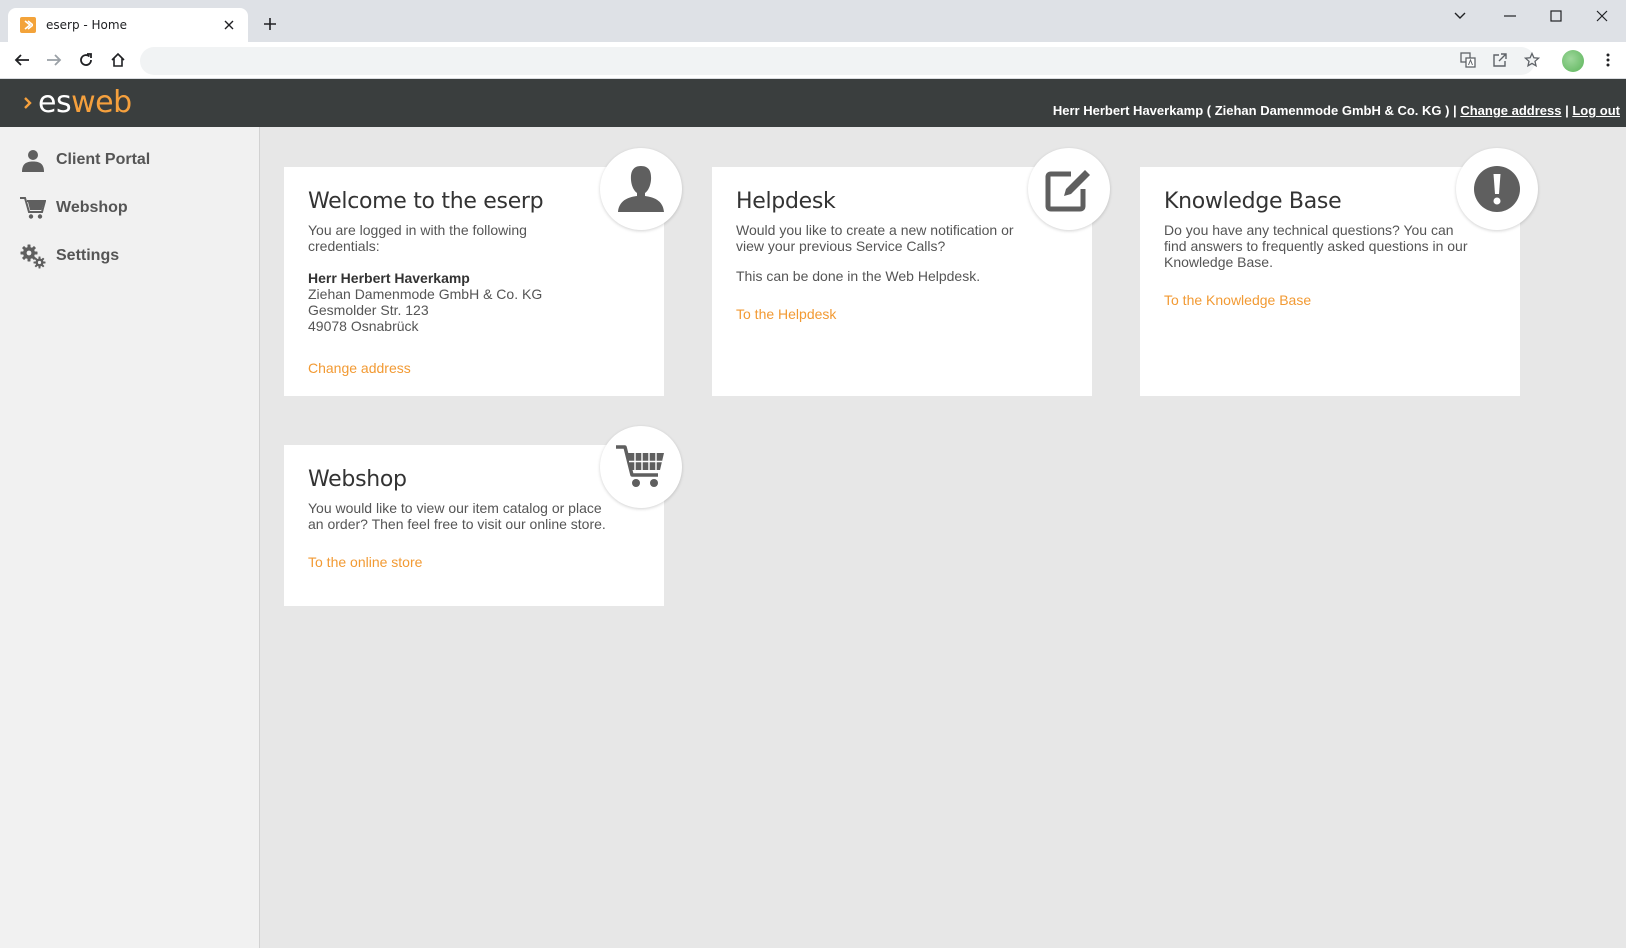 This screenshot has width=1626, height=948. I want to click on person-icon, so click(33, 160).